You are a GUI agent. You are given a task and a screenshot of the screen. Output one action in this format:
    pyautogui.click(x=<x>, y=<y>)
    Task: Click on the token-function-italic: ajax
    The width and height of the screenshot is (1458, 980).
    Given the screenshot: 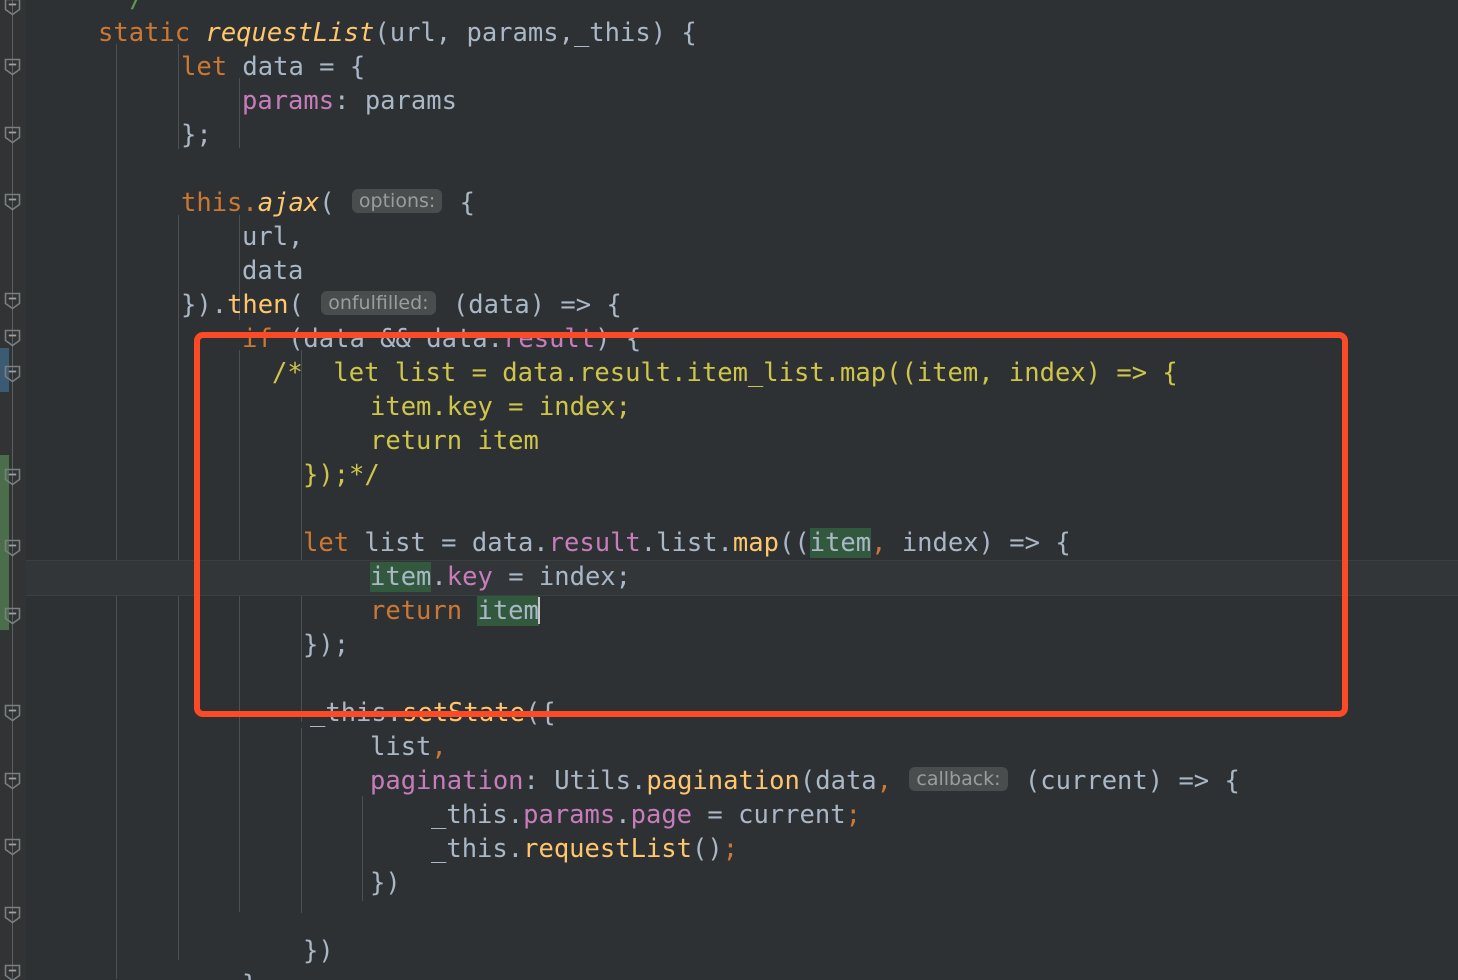 What is the action you would take?
    pyautogui.click(x=288, y=203)
    